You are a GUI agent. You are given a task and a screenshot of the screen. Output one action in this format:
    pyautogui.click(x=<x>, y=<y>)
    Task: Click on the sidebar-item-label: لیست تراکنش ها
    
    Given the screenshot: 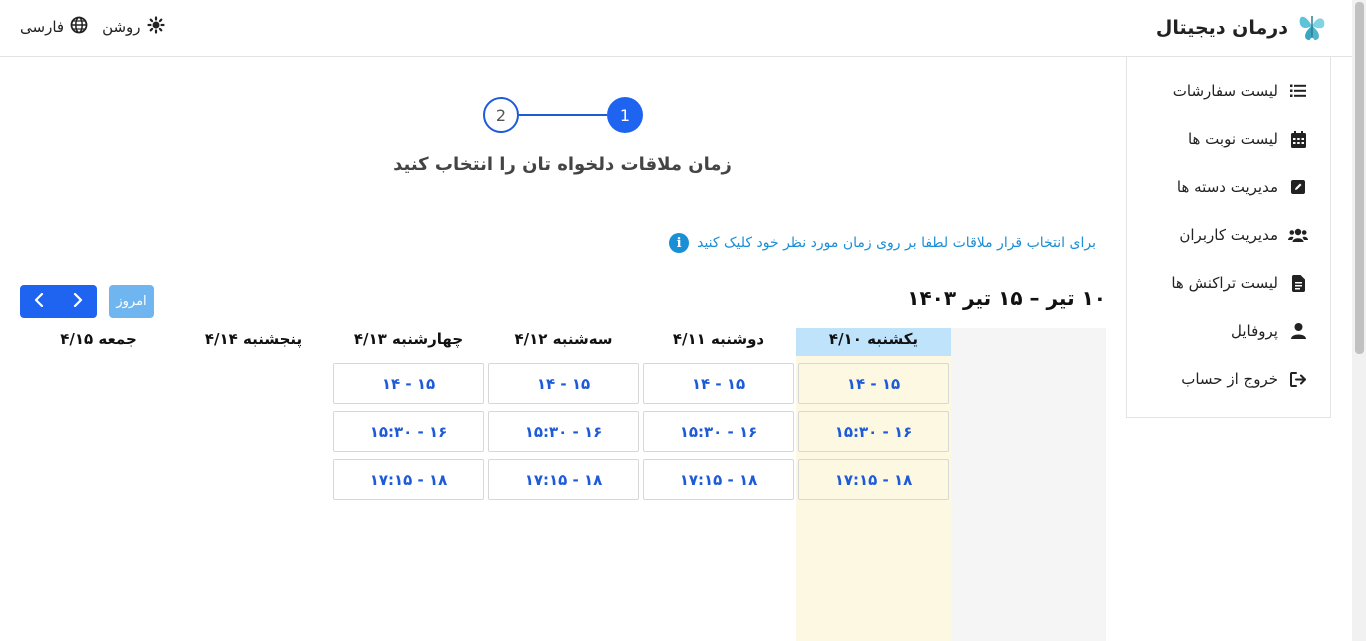 What is the action you would take?
    pyautogui.click(x=1224, y=283)
    